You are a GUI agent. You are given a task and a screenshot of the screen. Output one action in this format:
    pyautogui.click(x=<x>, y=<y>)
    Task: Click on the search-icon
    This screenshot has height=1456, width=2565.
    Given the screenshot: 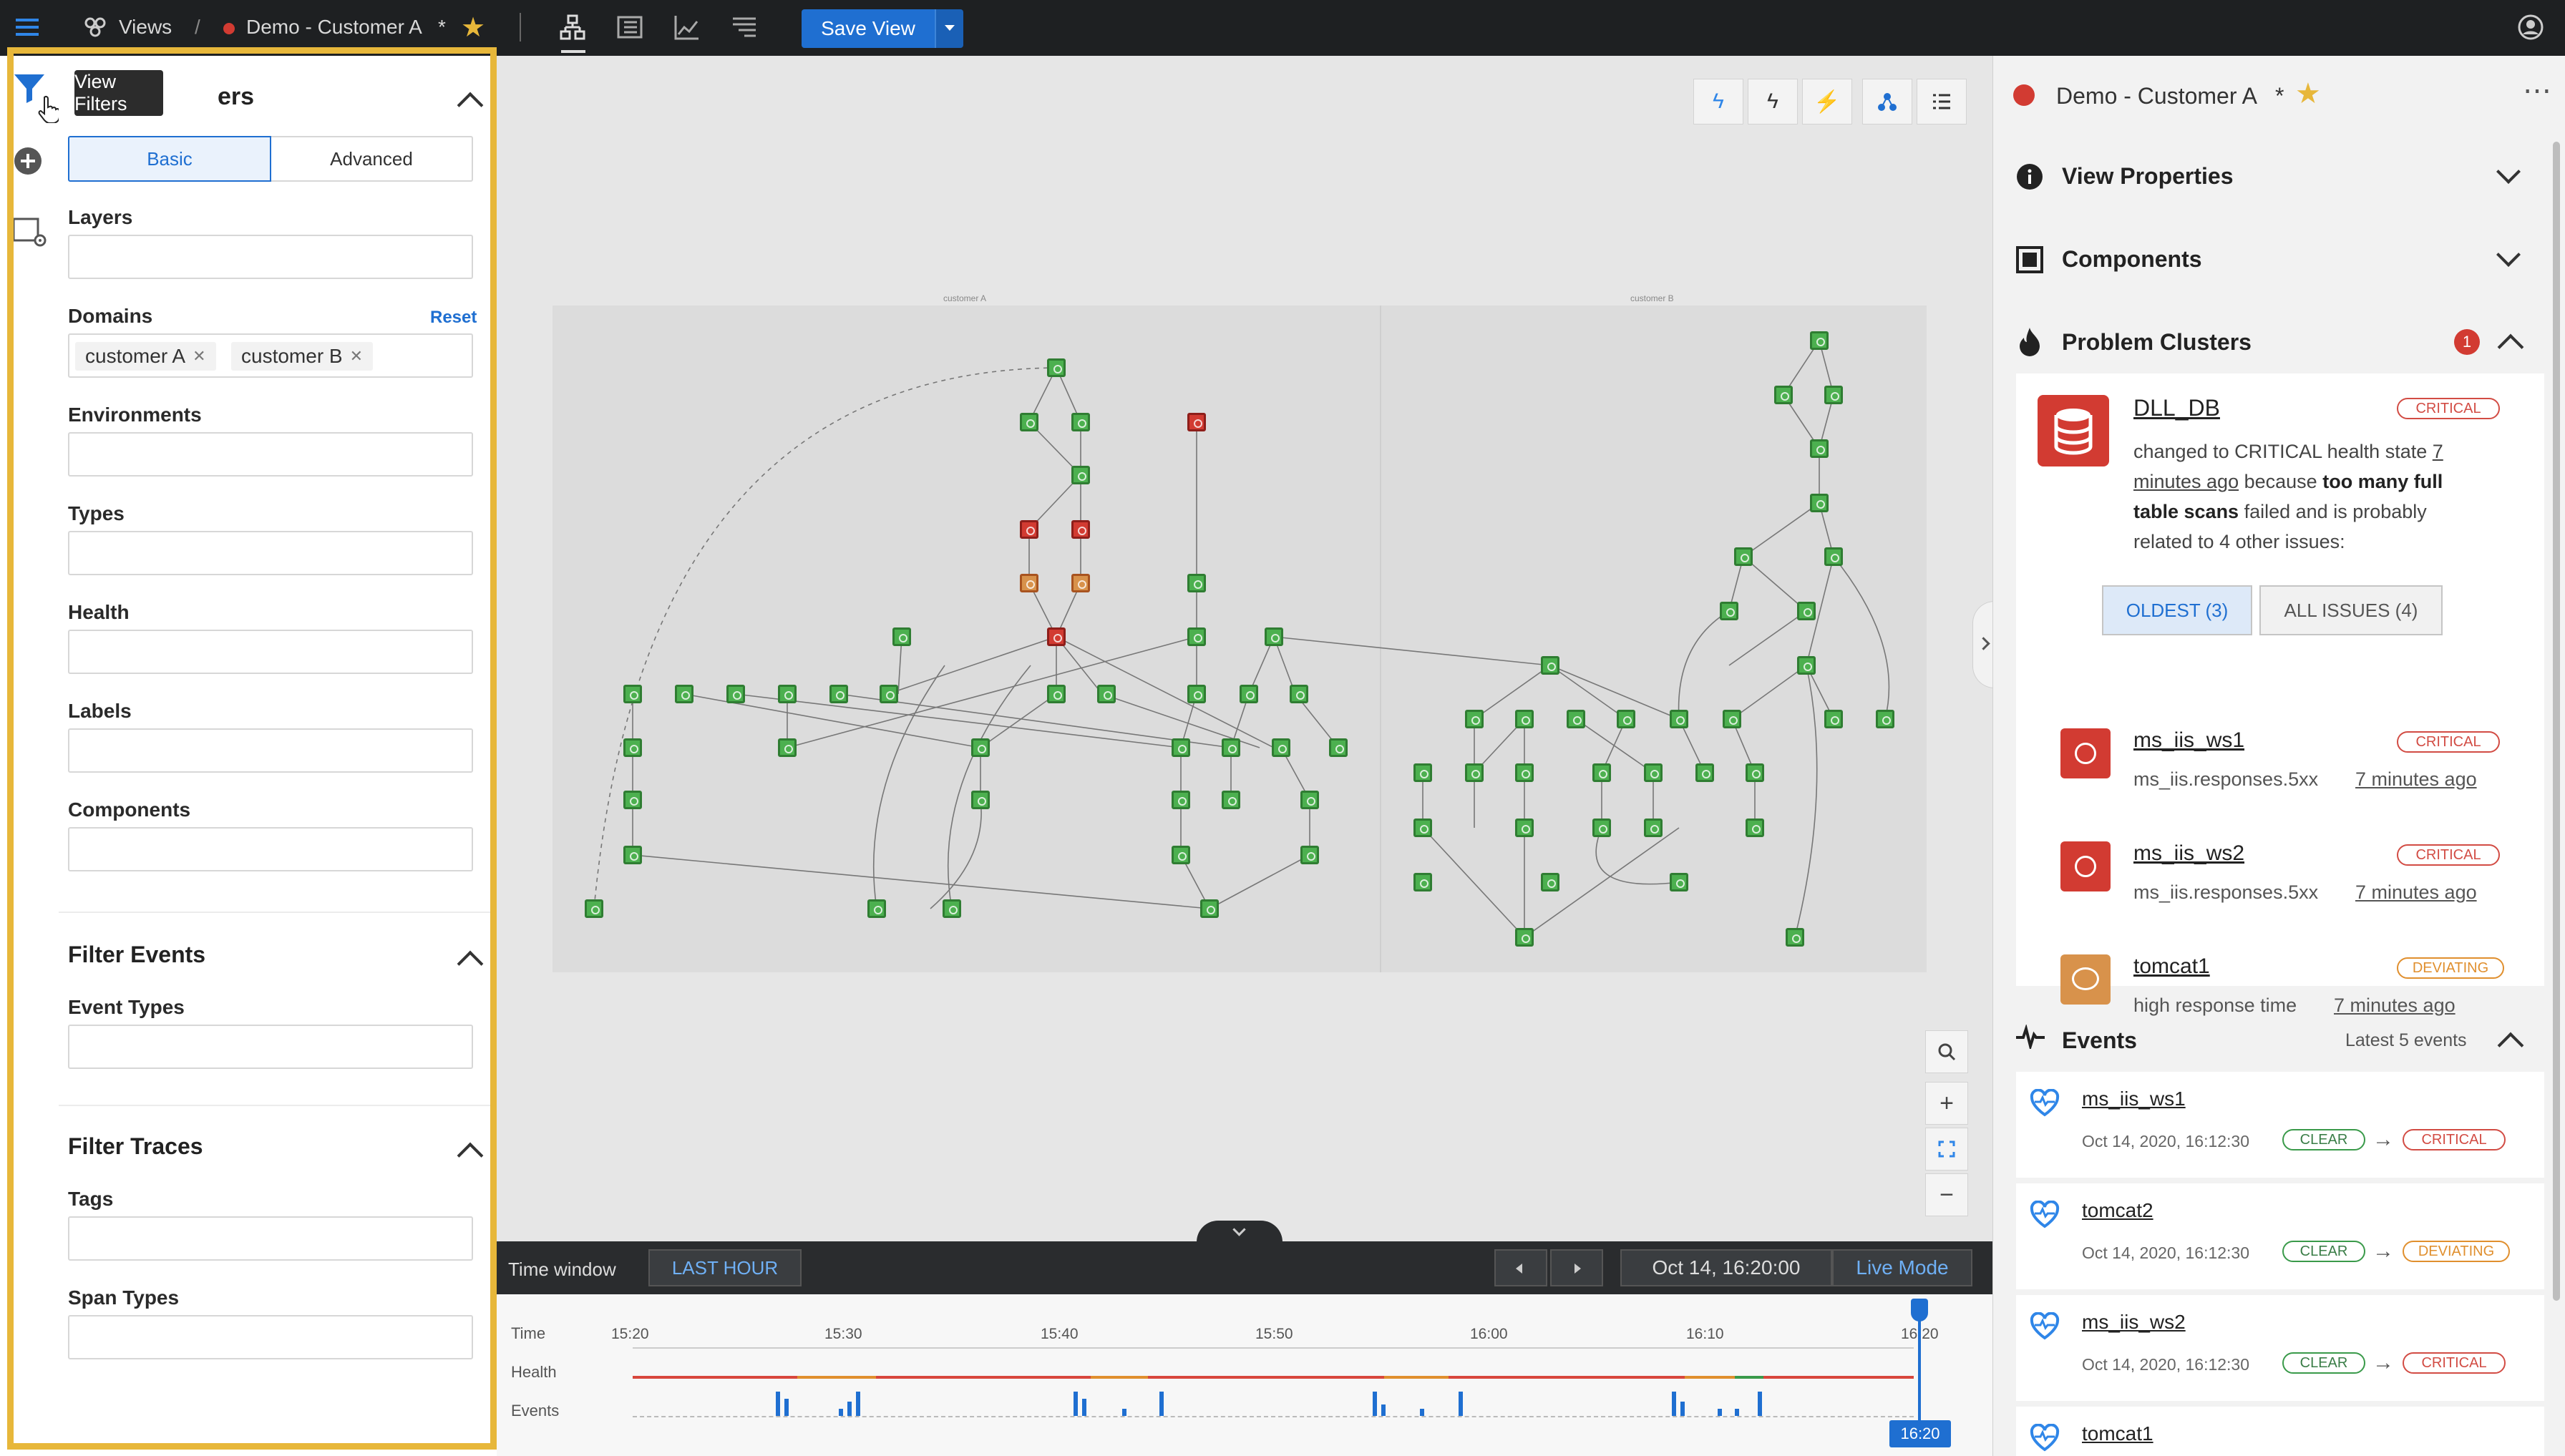 What is the action you would take?
    pyautogui.click(x=1947, y=1051)
    